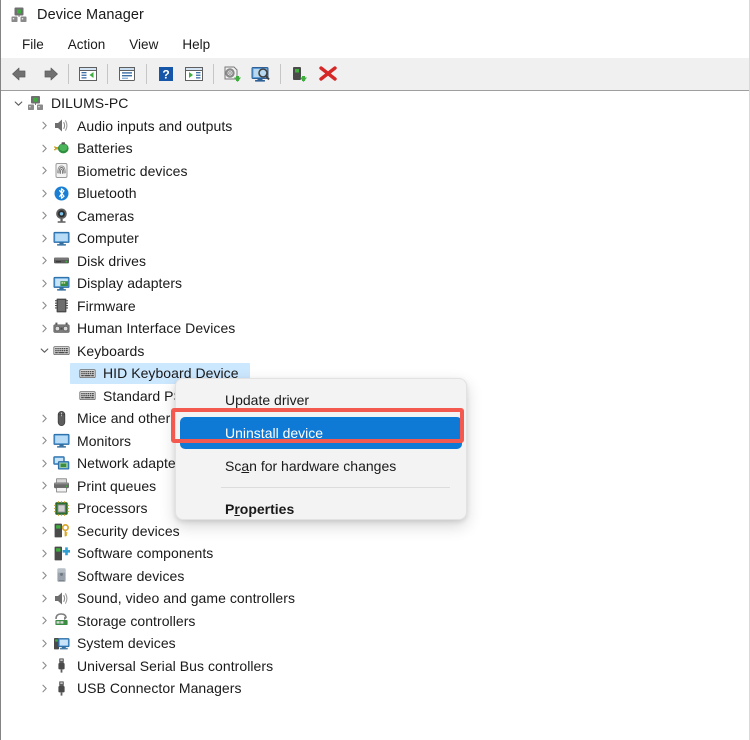 The height and width of the screenshot is (740, 750). Describe the element at coordinates (375, 621) in the screenshot. I see `tree-item: Storage controllers` at that location.